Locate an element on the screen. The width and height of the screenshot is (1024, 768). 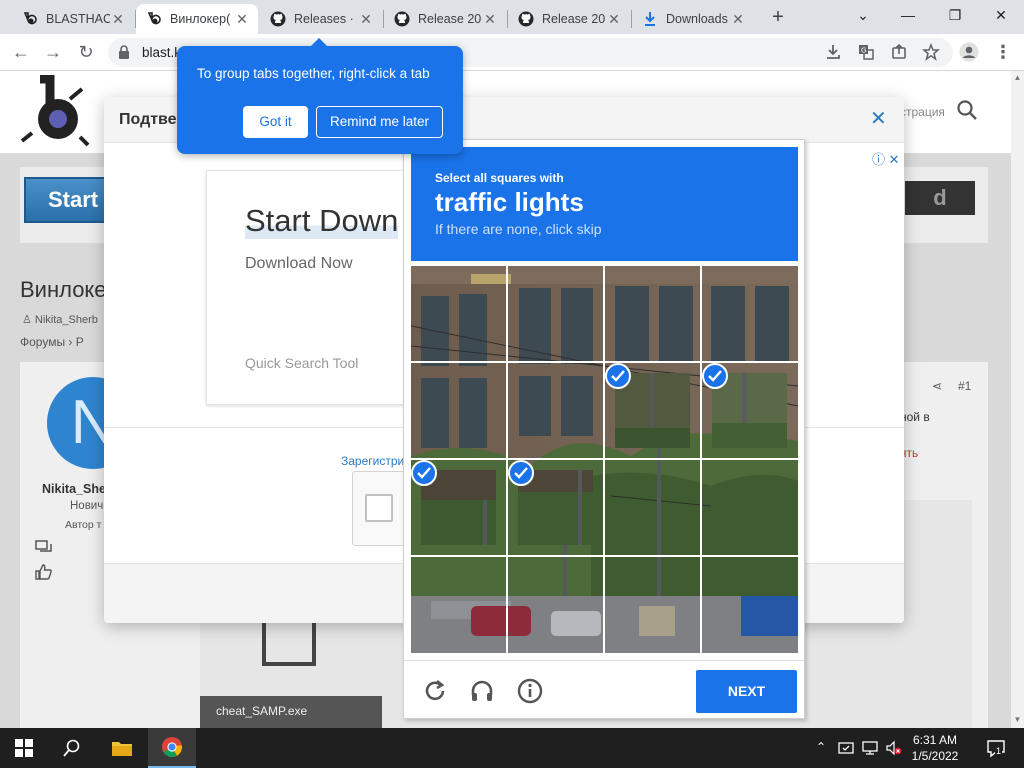
security-icon is located at coordinates (846, 748).